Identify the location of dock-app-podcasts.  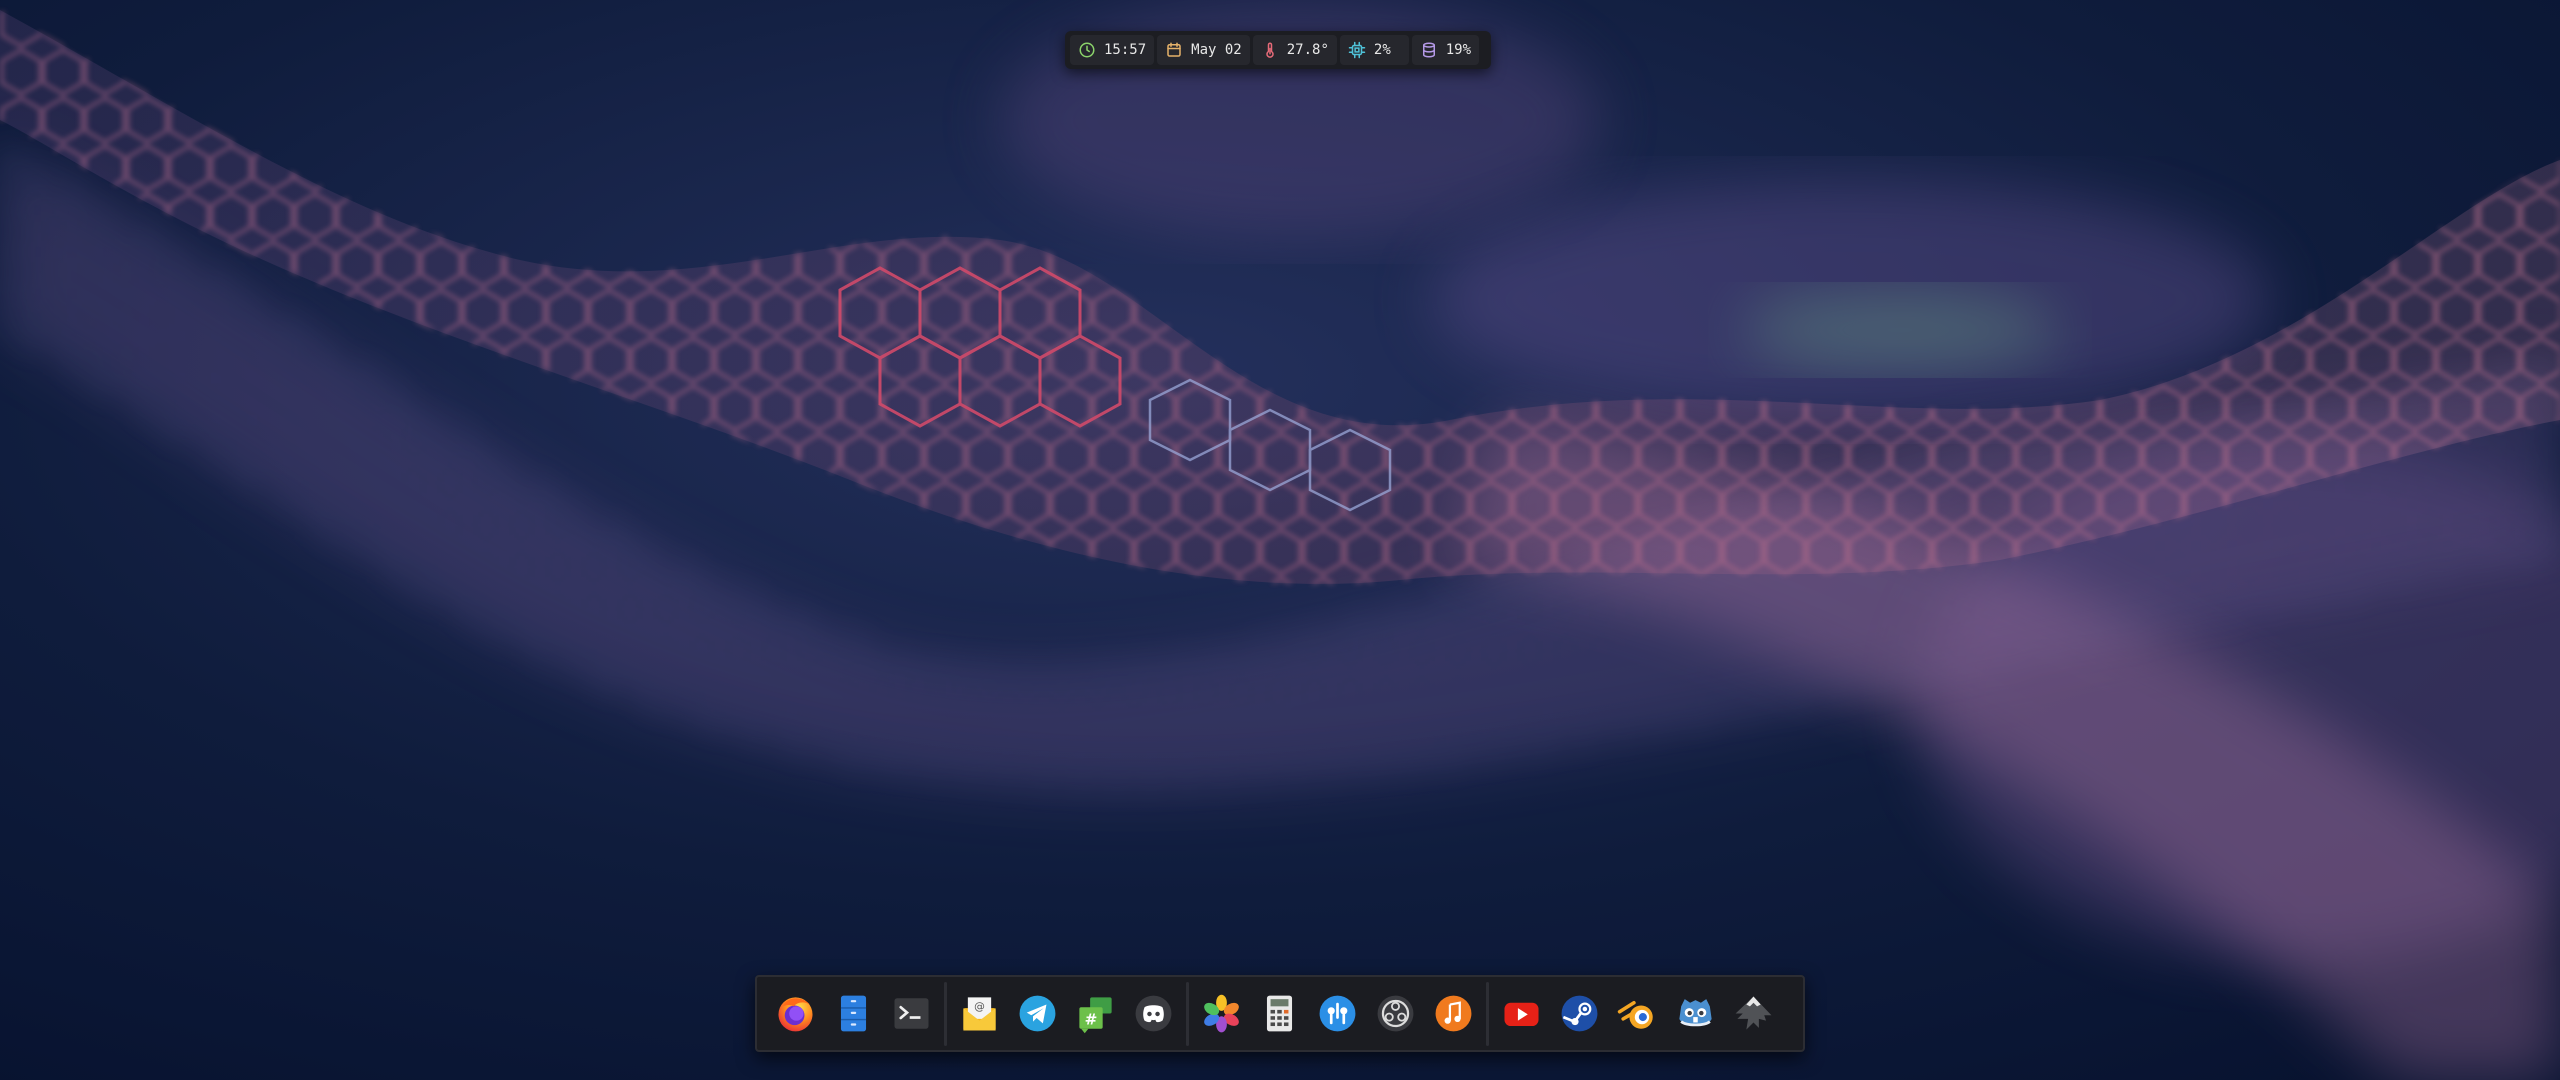
(1337, 1013).